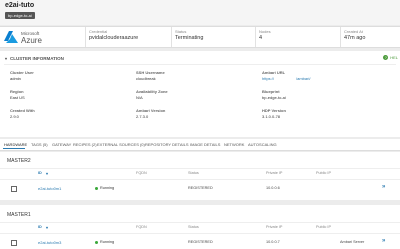  What do you see at coordinates (200, 12) in the screenshot?
I see `top-bar: e2ai-tuto bp-edge-to-ai` at bounding box center [200, 12].